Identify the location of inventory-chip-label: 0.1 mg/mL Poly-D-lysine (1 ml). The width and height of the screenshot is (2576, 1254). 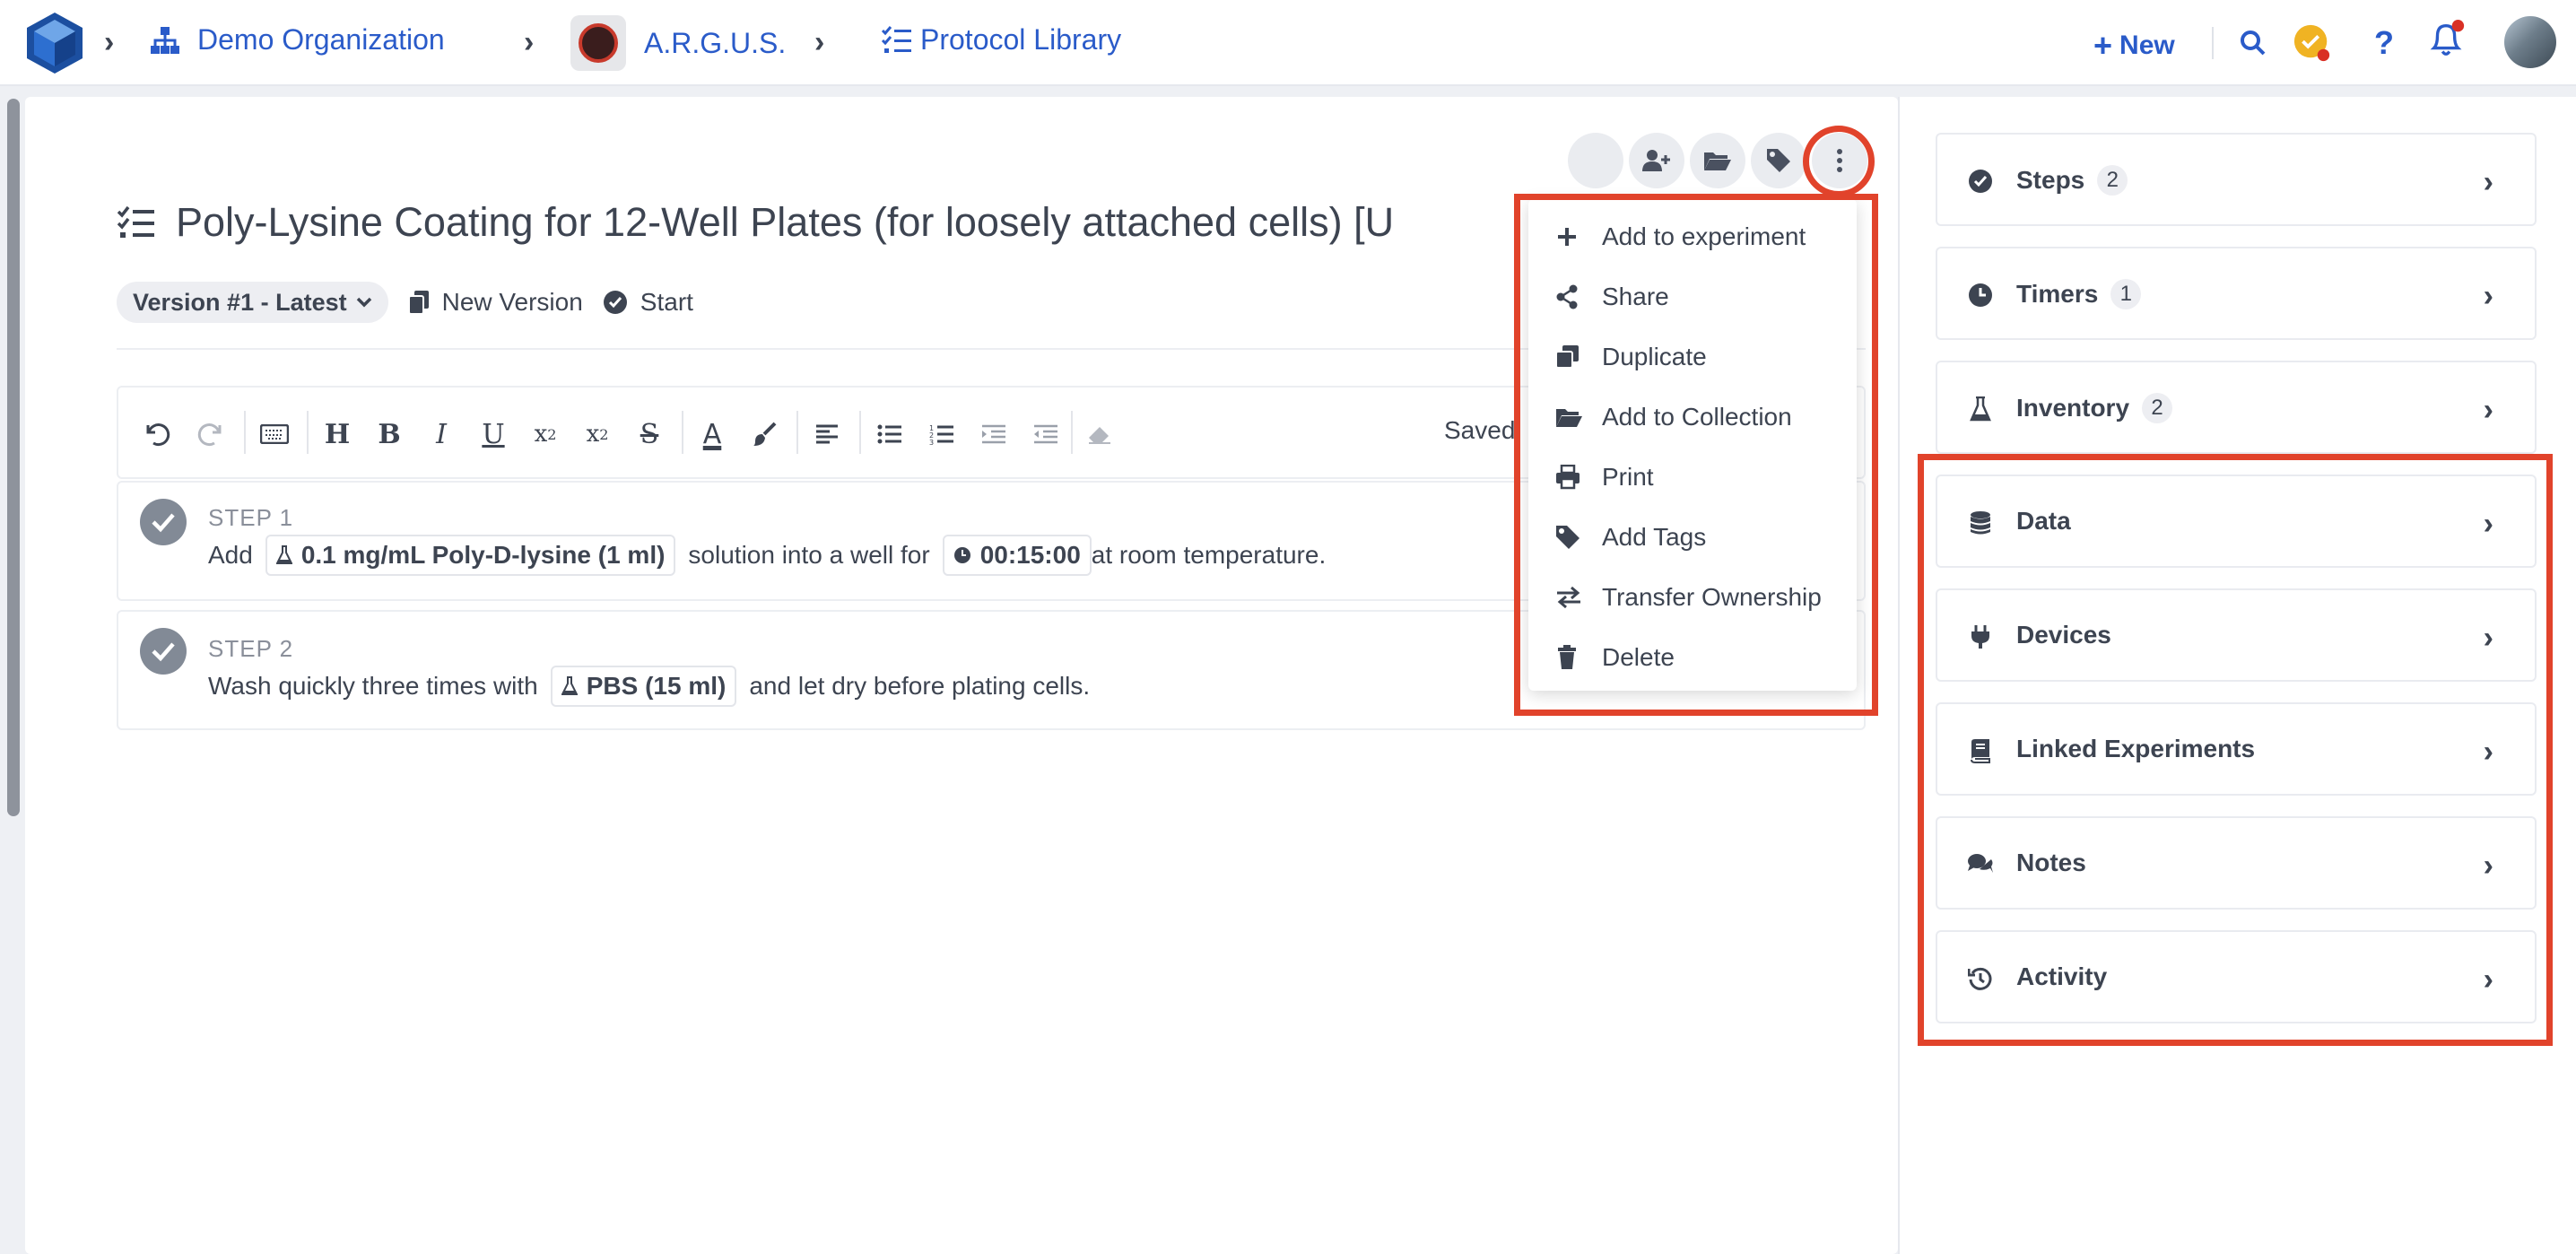
(483, 555).